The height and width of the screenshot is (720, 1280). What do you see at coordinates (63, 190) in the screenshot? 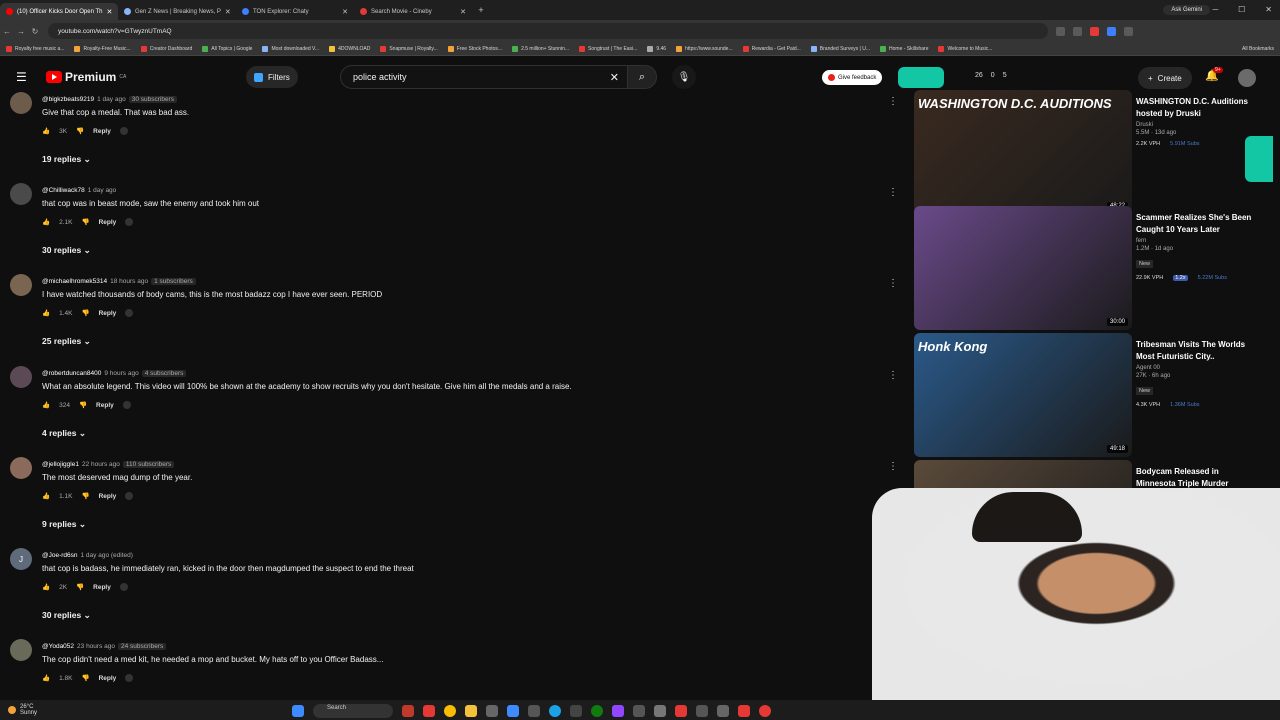
I see `comment-author: @Chilliwack78` at bounding box center [63, 190].